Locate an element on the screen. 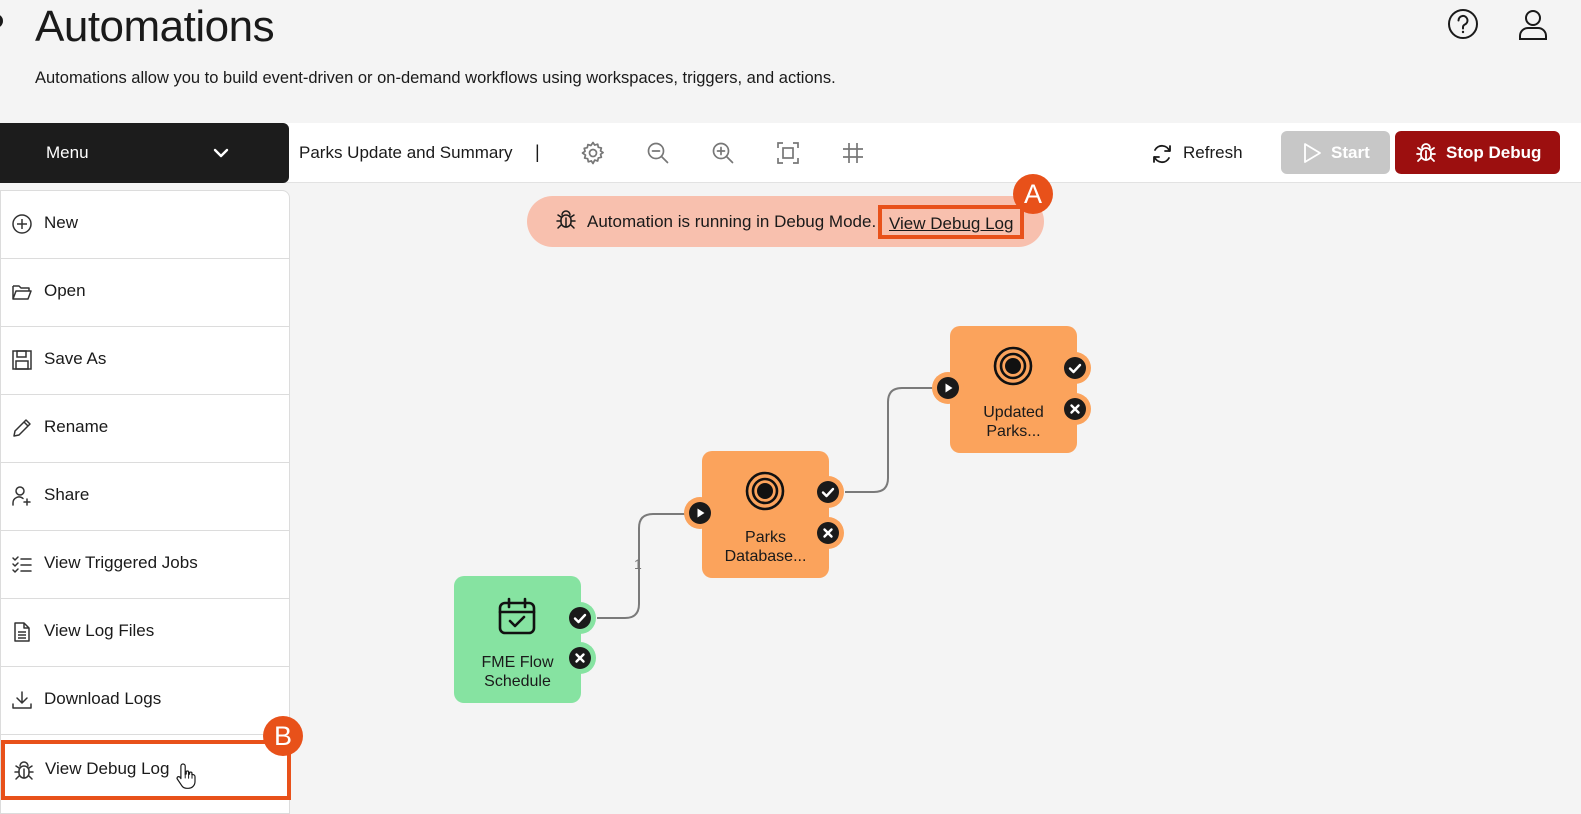 The height and width of the screenshot is (814, 1581). callout-badge-a: A is located at coordinates (1033, 194).